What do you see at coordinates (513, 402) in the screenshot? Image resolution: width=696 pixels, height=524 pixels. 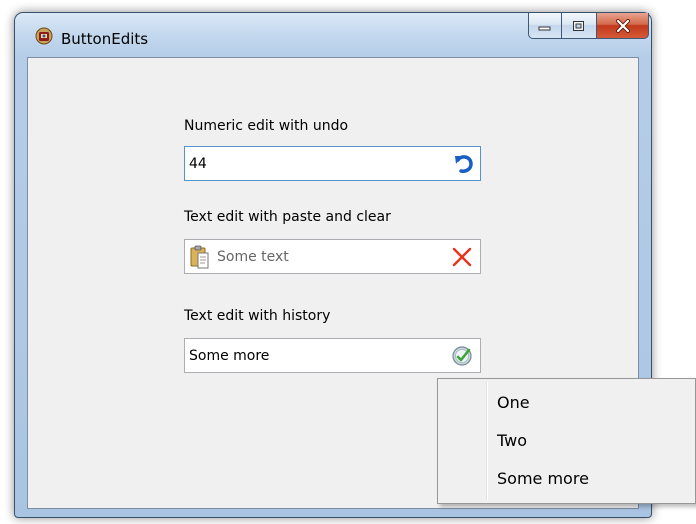 I see `history-item-label: One` at bounding box center [513, 402].